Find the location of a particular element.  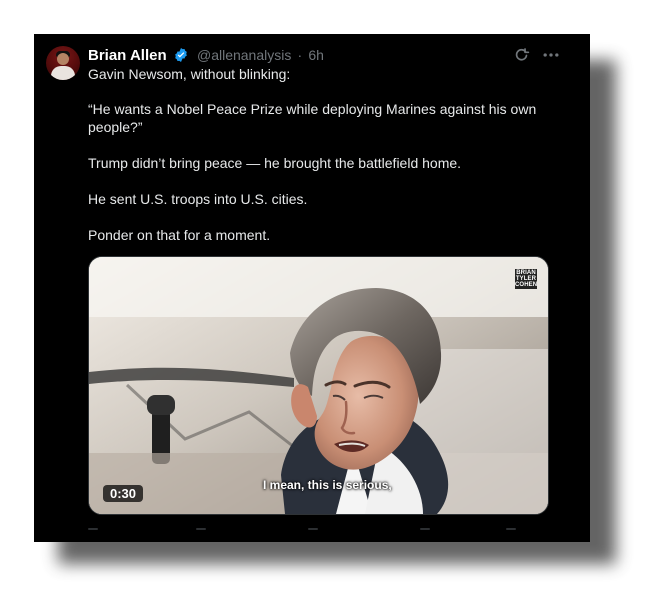

author-handle: @allenanalysis is located at coordinates (244, 55).